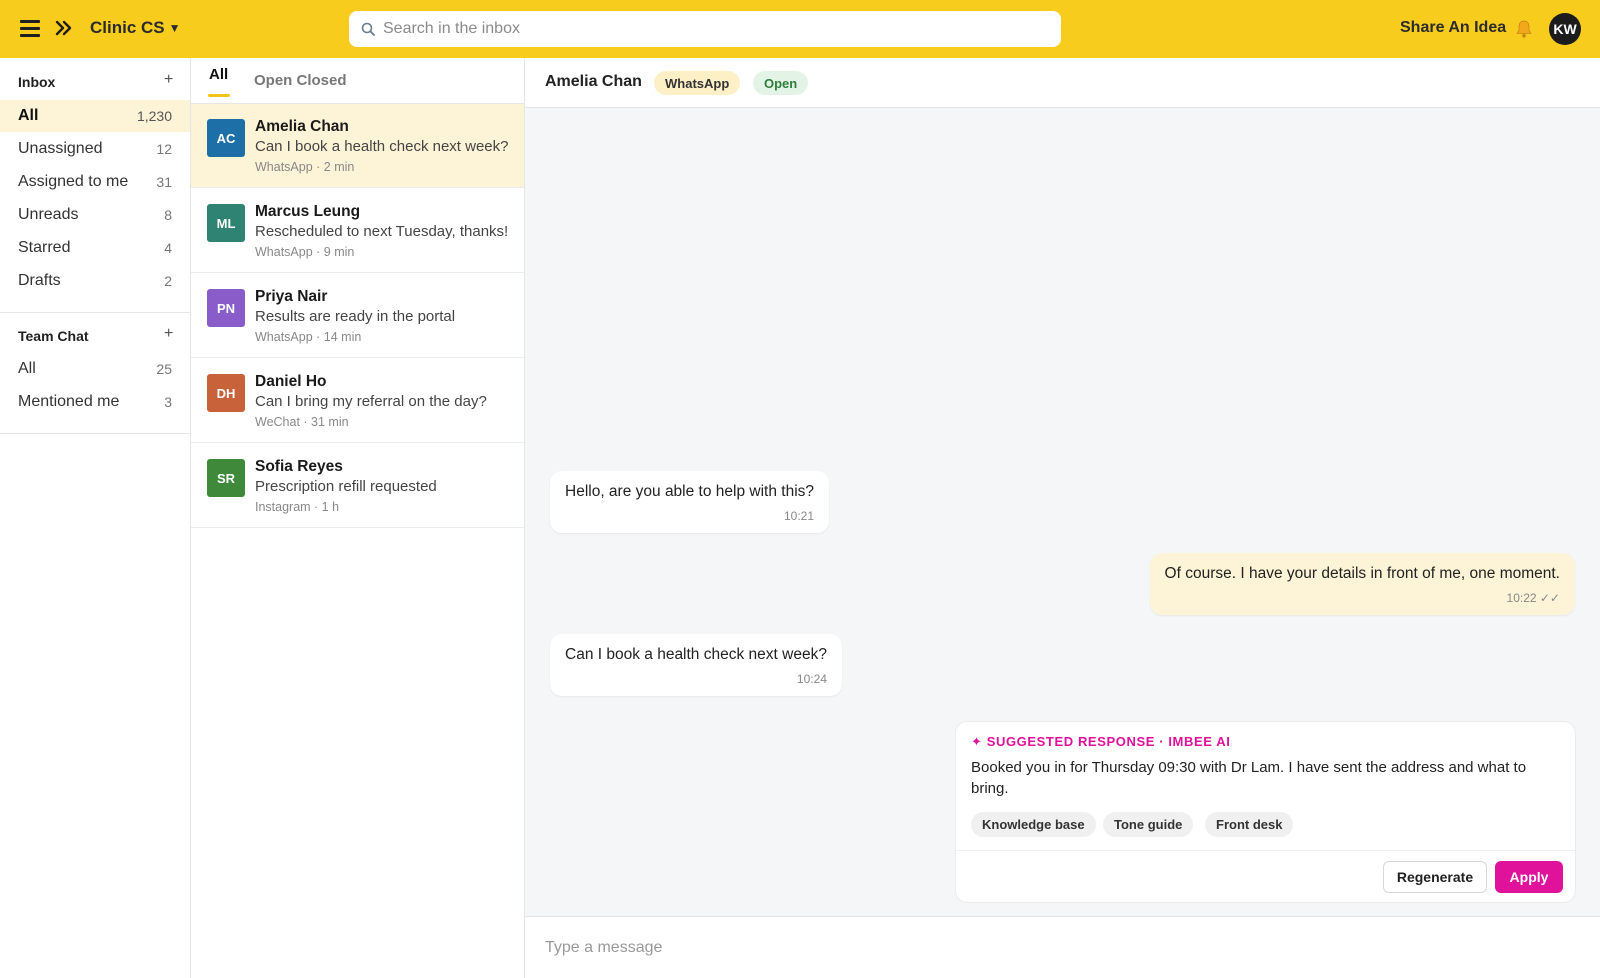 The width and height of the screenshot is (1600, 978). Describe the element at coordinates (174, 28) in the screenshot. I see `caret-down-icon: ▼` at that location.